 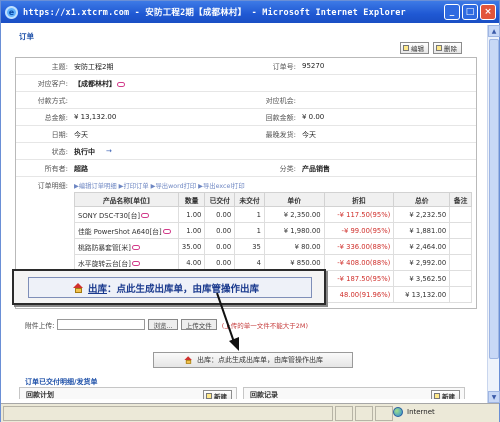 I want to click on col-header-note: 备注, so click(x=460, y=199).